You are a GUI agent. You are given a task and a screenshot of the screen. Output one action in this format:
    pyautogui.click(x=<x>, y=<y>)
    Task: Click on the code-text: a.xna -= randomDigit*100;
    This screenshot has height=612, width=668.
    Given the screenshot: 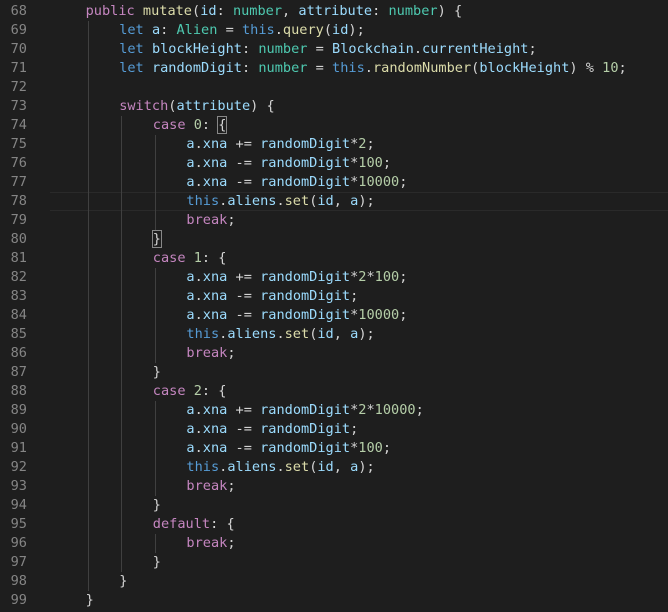 What is the action you would take?
    pyautogui.click(x=288, y=163)
    